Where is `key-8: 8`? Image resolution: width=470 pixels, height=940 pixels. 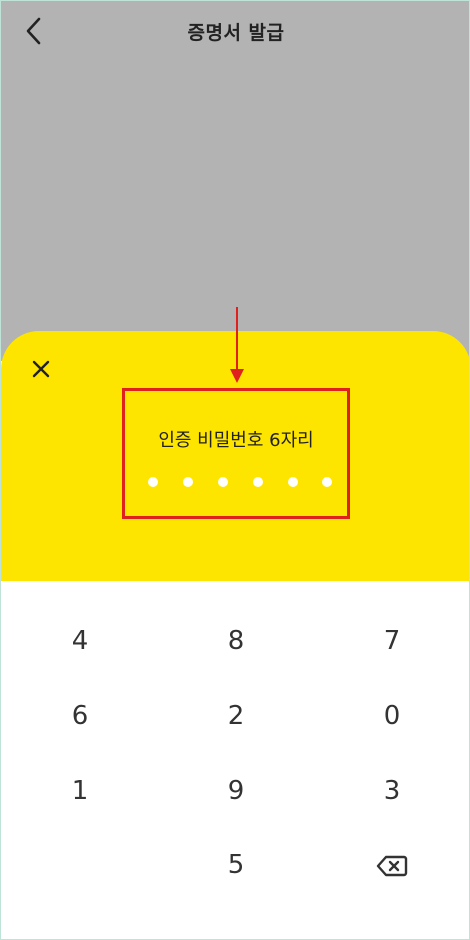
key-8: 8 is located at coordinates (236, 641).